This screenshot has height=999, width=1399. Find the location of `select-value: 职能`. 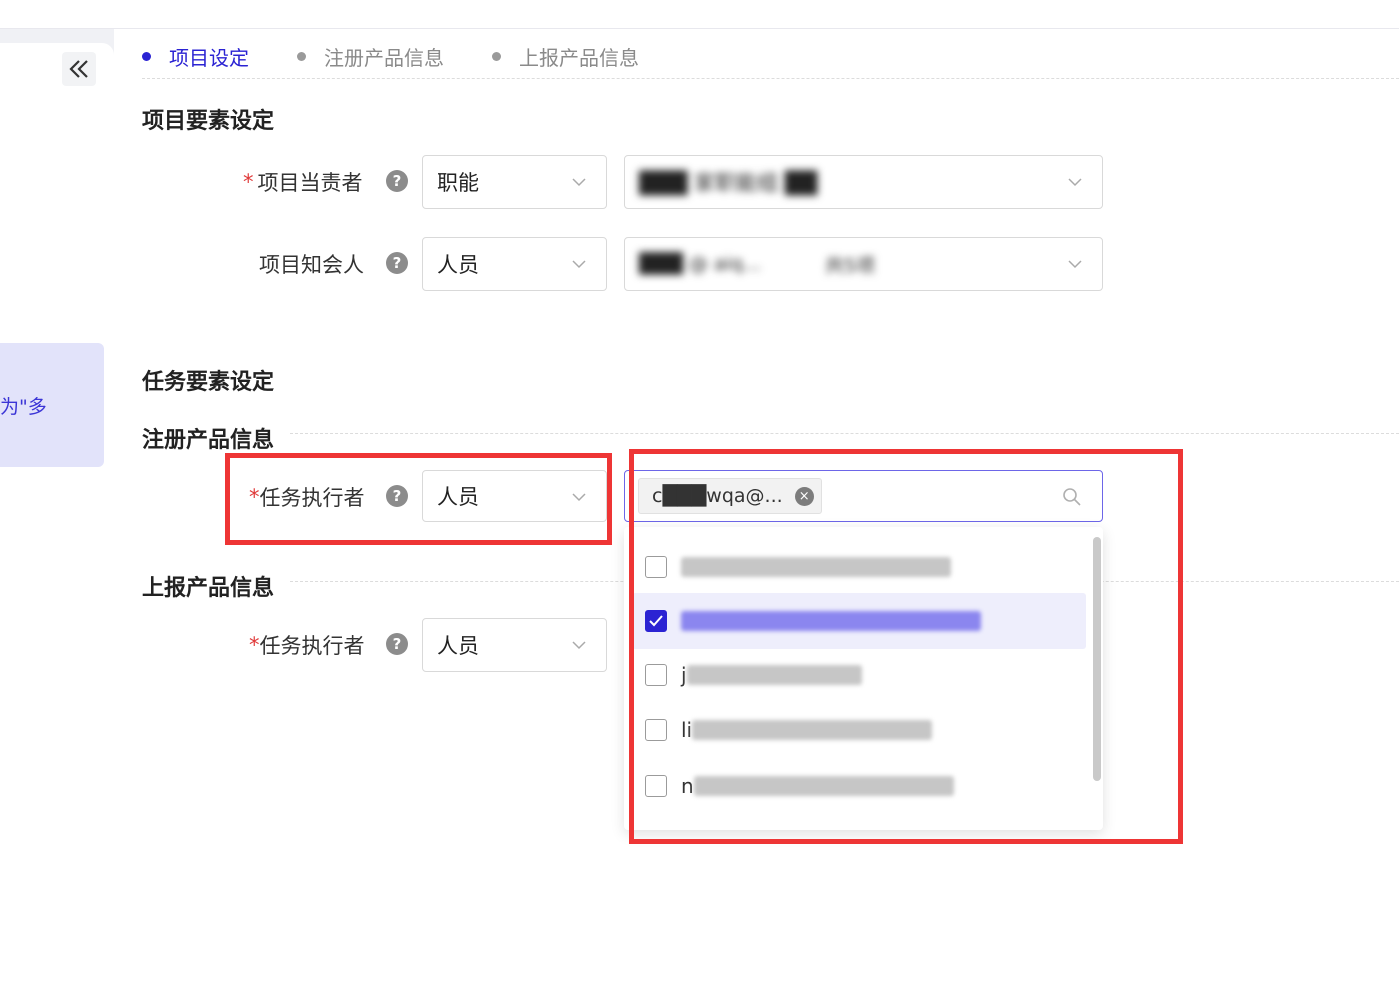

select-value: 职能 is located at coordinates (458, 183).